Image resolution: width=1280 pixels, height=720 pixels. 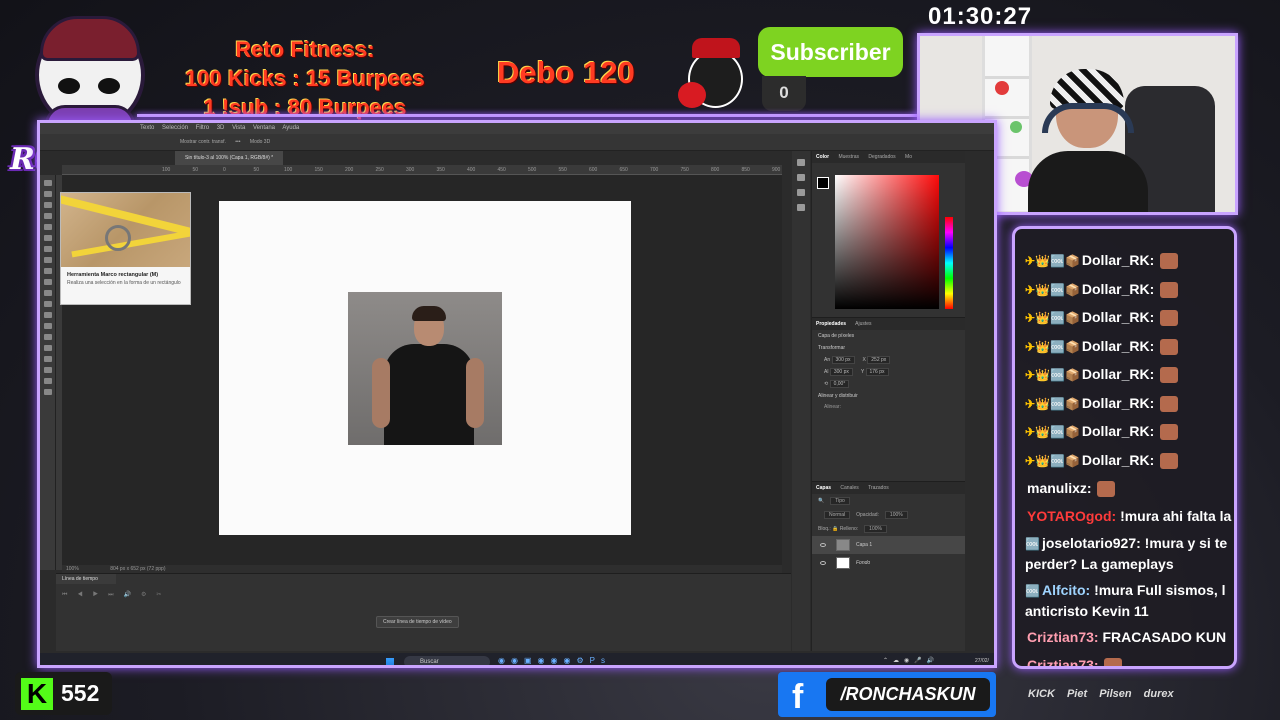 What do you see at coordinates (911, 660) in the screenshot?
I see `system-tray: ⌃☁◉🎤🔊` at bounding box center [911, 660].